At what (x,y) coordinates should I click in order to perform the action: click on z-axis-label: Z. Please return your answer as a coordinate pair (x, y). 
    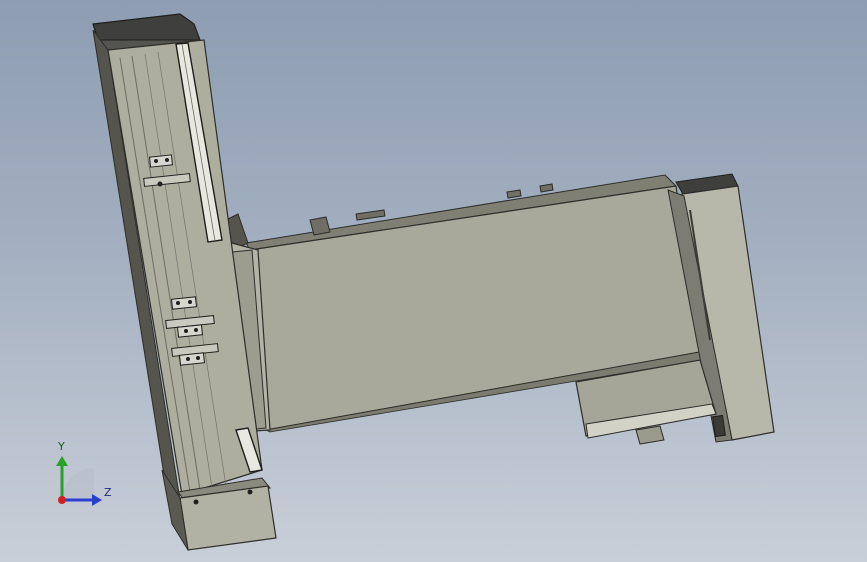
    Looking at the image, I should click on (108, 492).